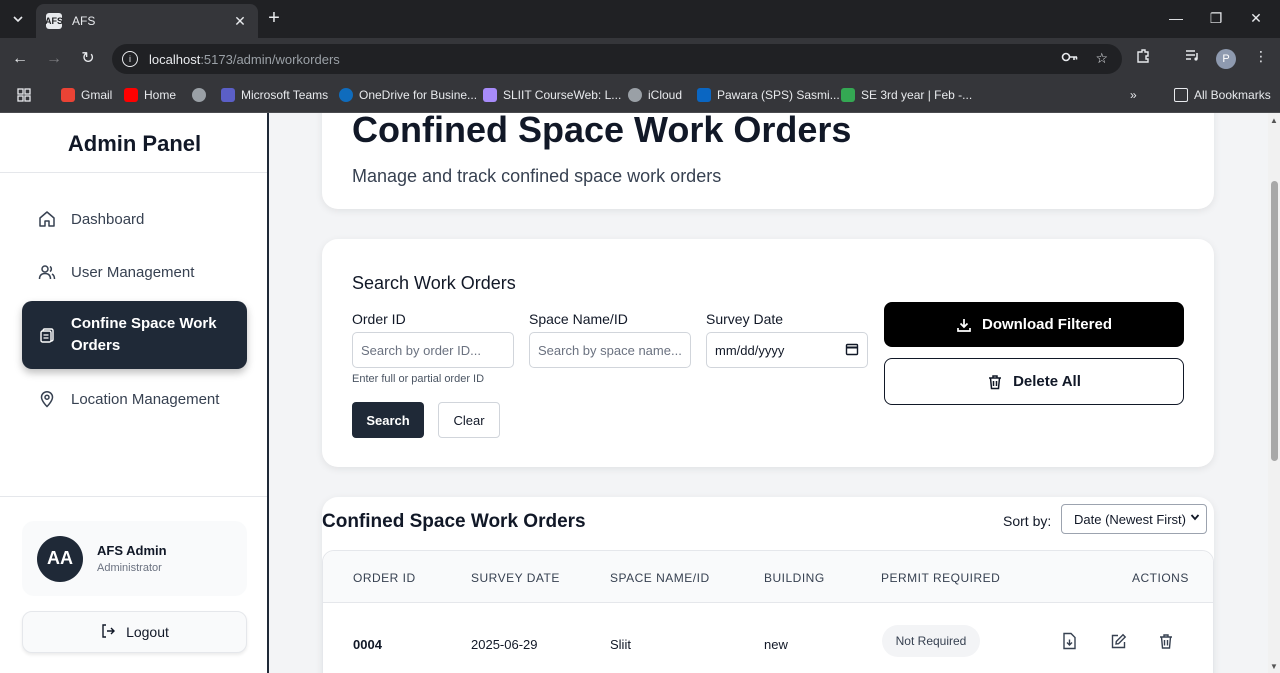  I want to click on courseweb-icon, so click(490, 95).